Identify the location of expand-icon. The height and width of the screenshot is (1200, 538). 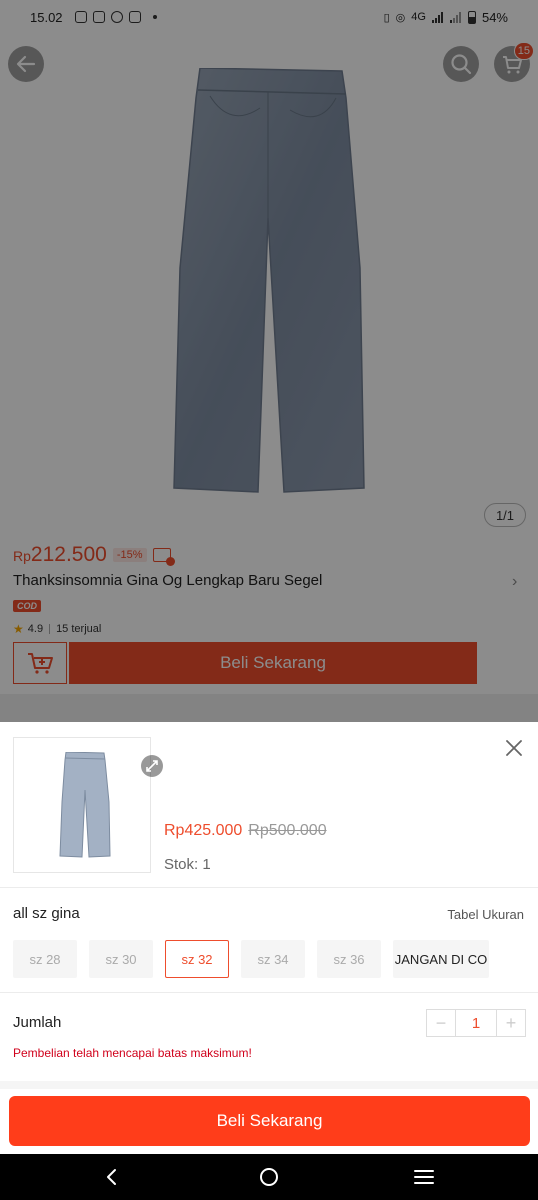
(152, 766).